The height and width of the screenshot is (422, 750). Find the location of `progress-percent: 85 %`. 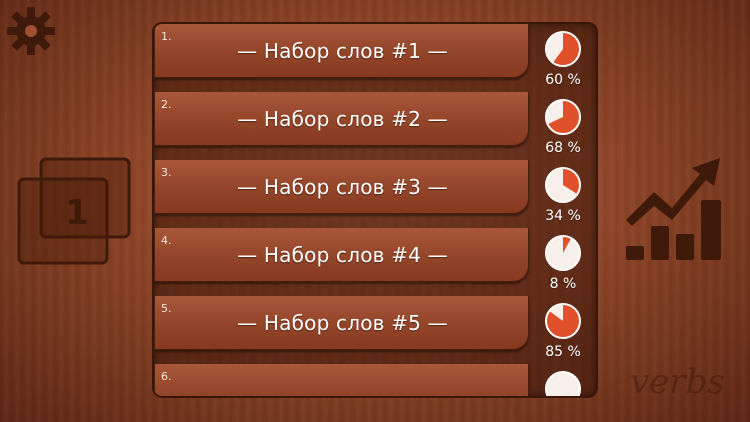

progress-percent: 85 % is located at coordinates (563, 352).